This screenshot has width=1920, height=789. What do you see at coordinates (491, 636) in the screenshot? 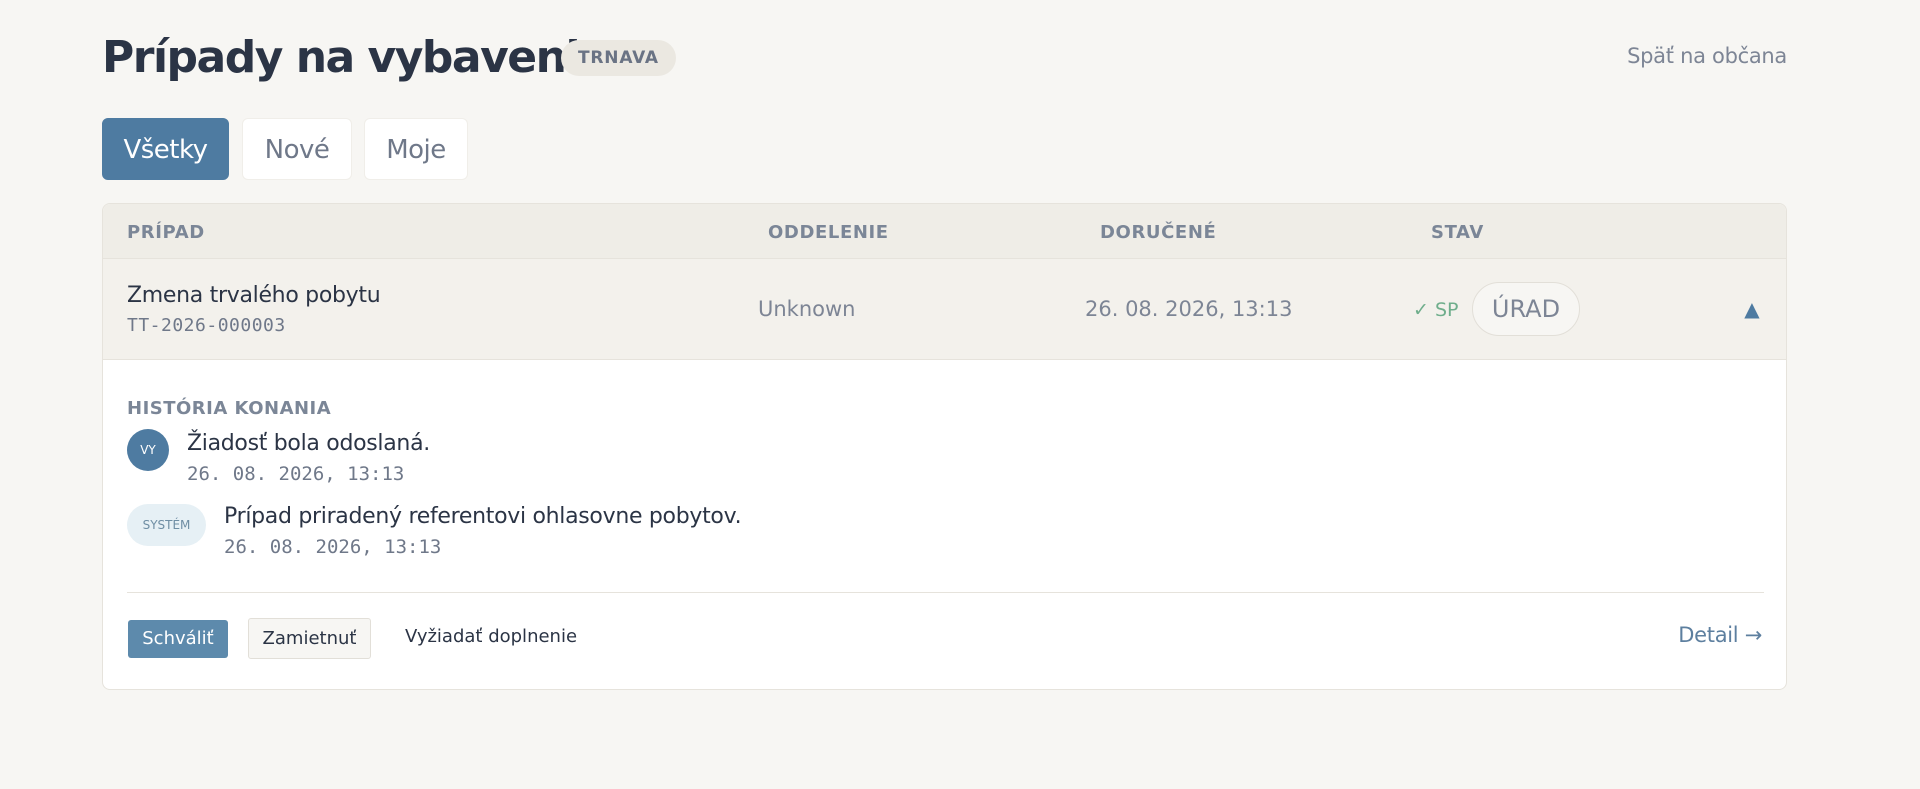
I see `request-completion-button: Vyžiadať doplnenie` at bounding box center [491, 636].